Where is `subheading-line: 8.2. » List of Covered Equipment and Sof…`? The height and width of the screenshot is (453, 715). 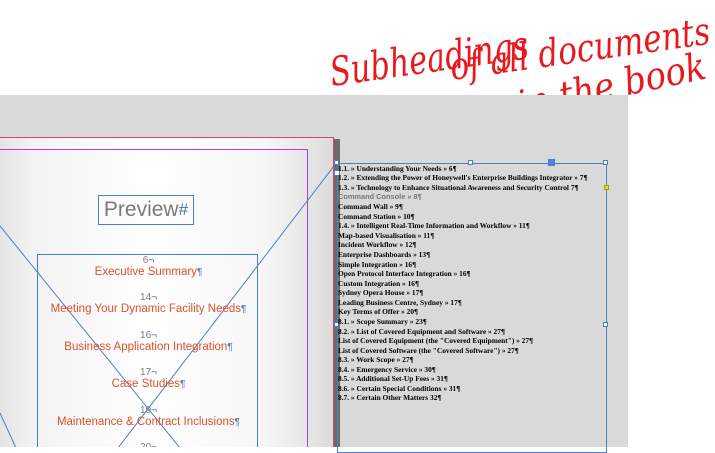
subheading-line: 8.2. » List of Covered Equipment and Sof… is located at coordinates (421, 331).